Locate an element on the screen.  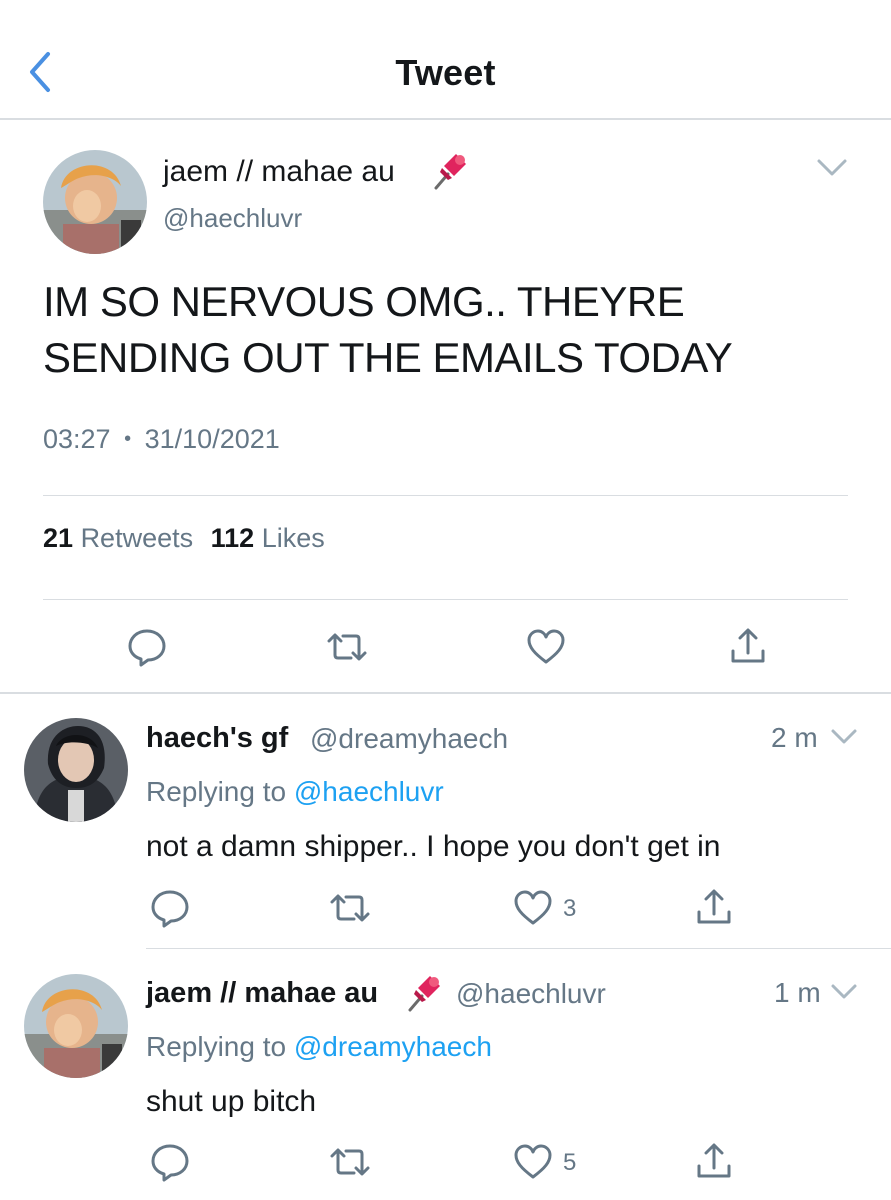
likes-count: 112 is located at coordinates (232, 538).